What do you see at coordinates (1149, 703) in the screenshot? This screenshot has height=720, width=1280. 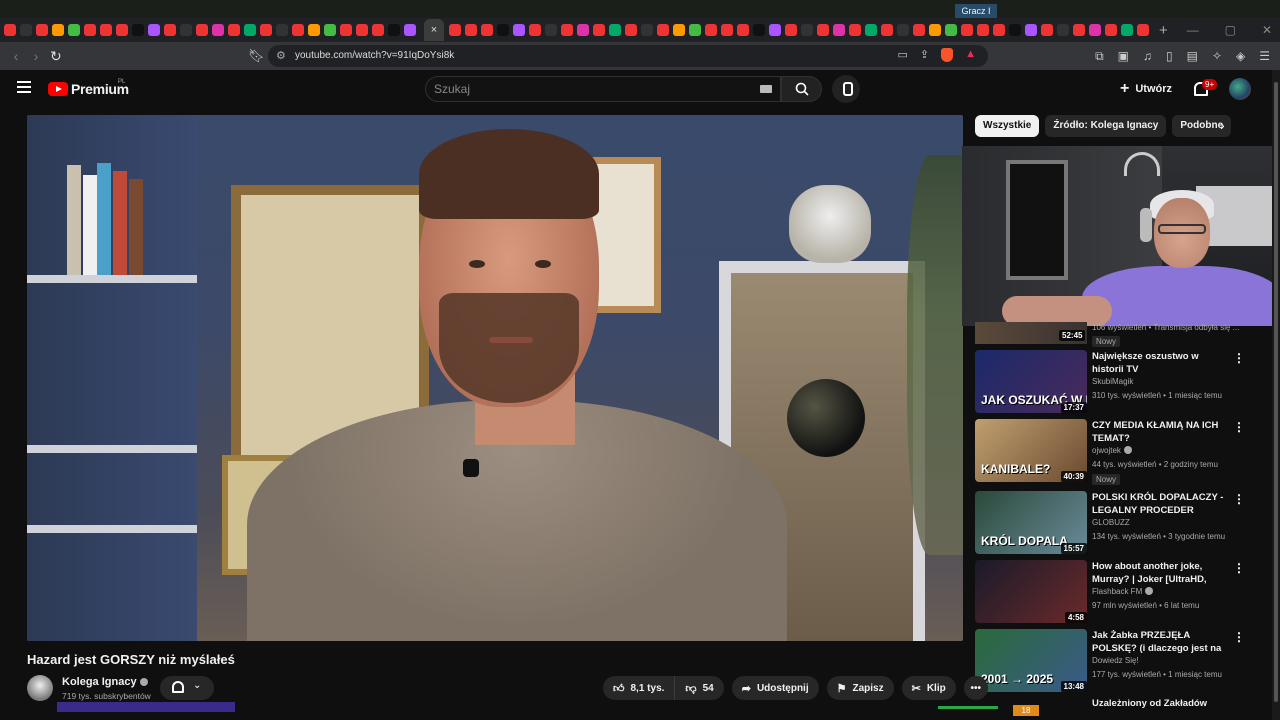 I see `cutoff-title: Uzależniony od Zakładów` at bounding box center [1149, 703].